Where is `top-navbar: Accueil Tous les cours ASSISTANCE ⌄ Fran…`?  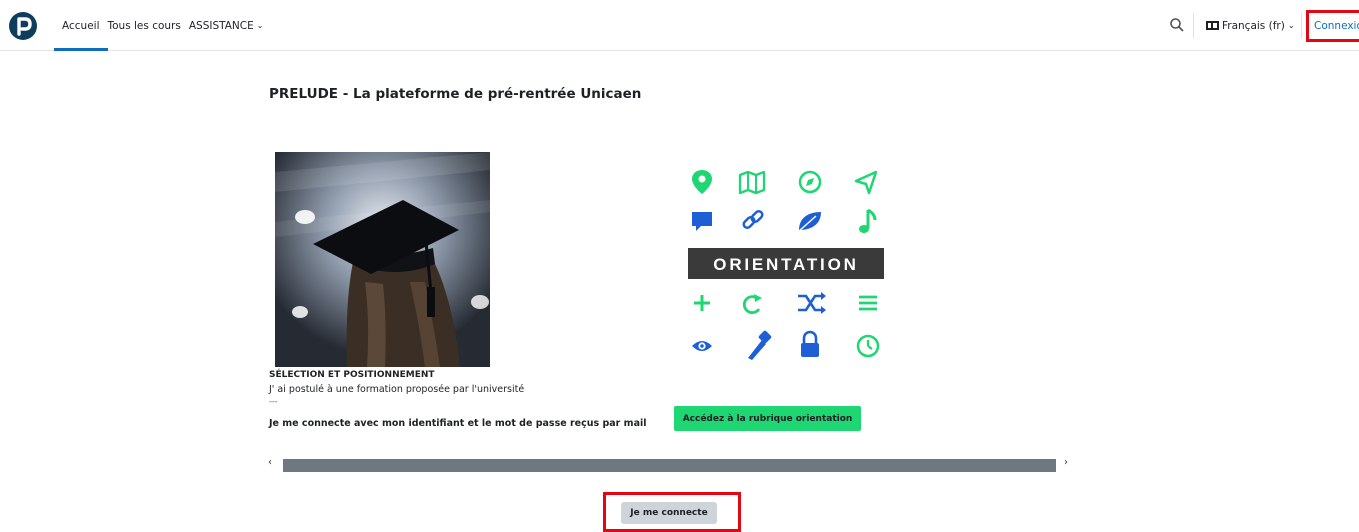
top-navbar: Accueil Tous les cours ASSISTANCE ⌄ Fran… is located at coordinates (679, 25).